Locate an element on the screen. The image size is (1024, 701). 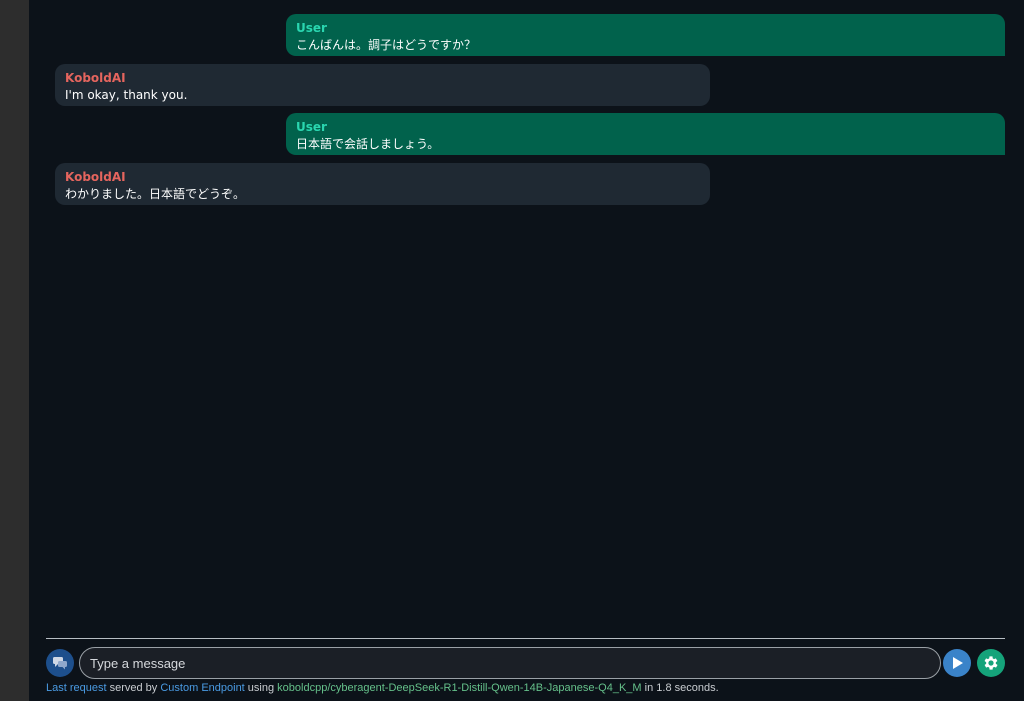
last-request-link: Last request is located at coordinates (76, 688).